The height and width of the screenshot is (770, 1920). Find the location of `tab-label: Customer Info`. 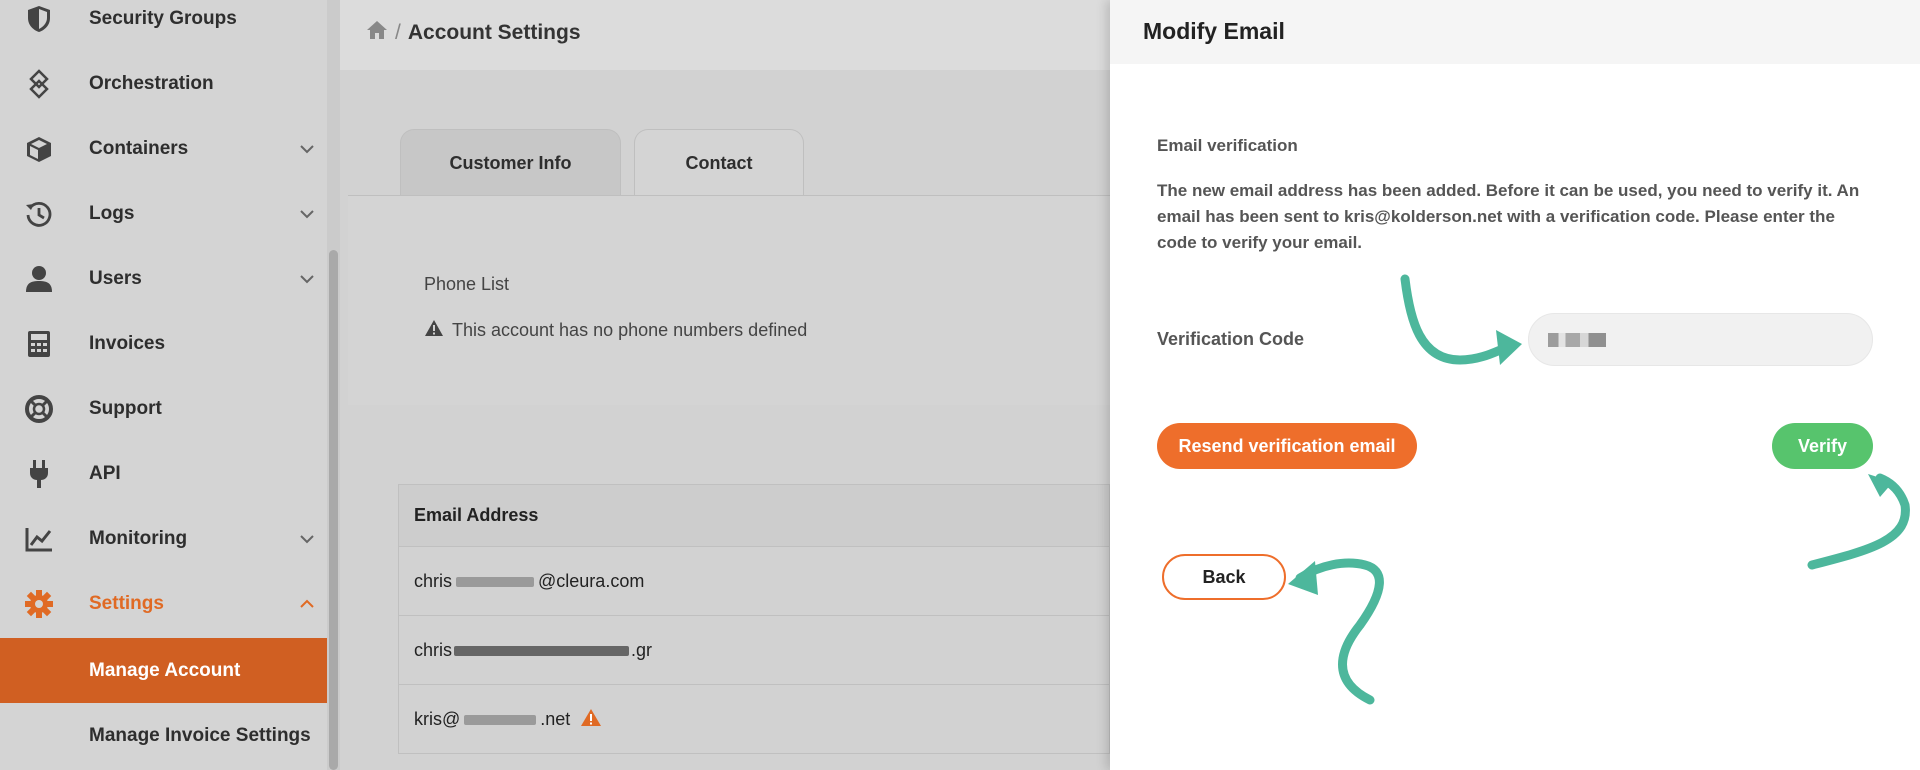

tab-label: Customer Info is located at coordinates (510, 162).